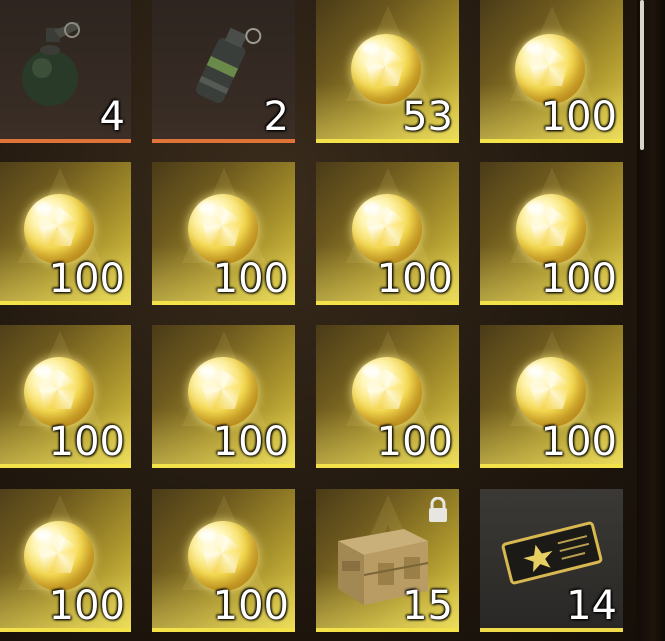 The height and width of the screenshot is (641, 665). Describe the element at coordinates (427, 606) in the screenshot. I see `item-quantity: 15` at that location.